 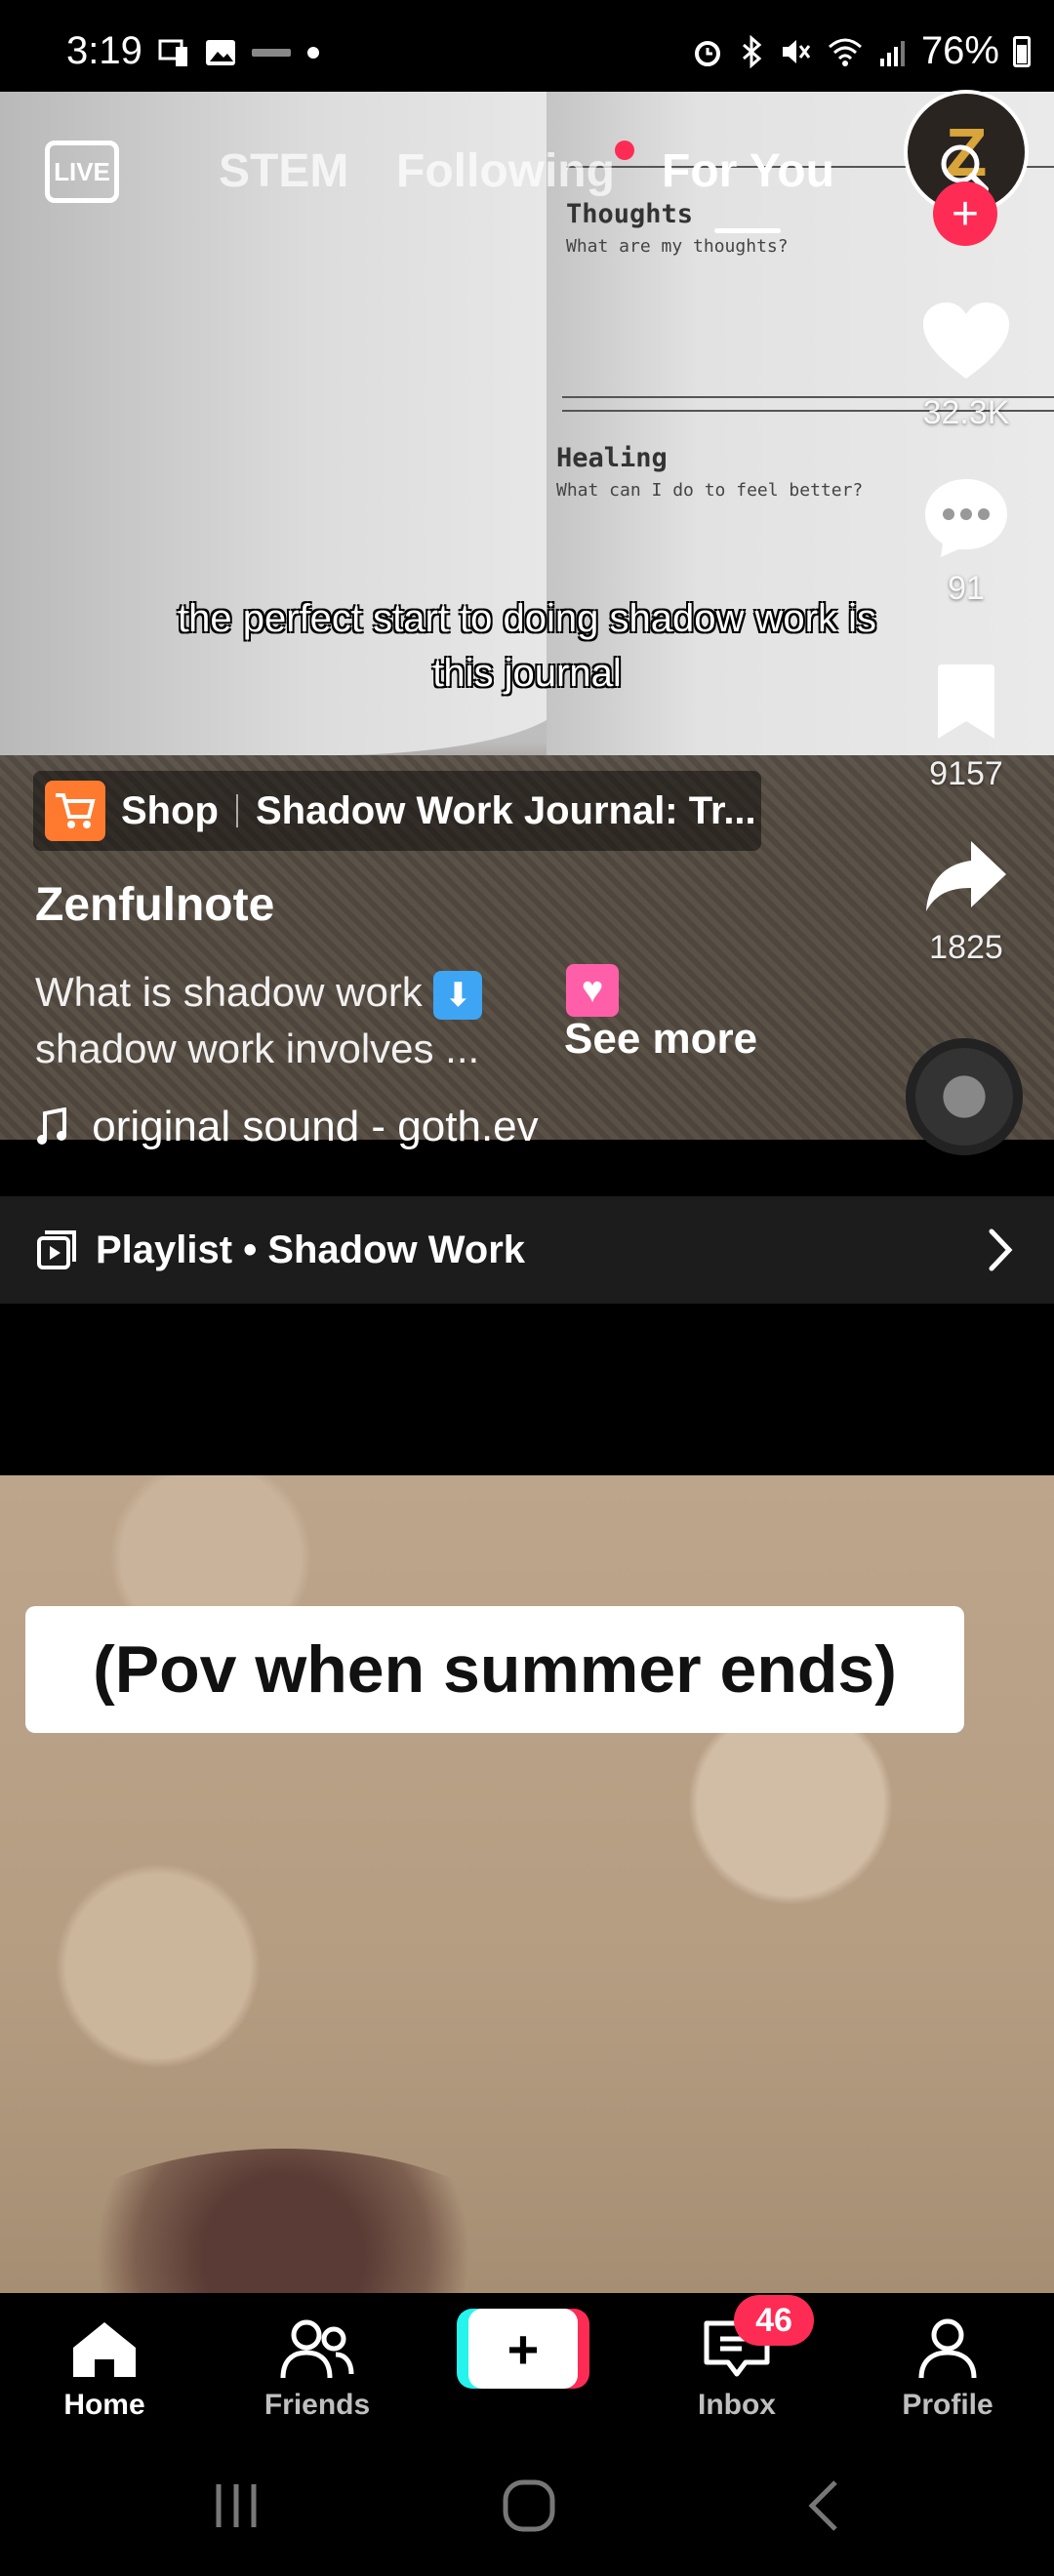 I want to click on heart-icon, so click(x=967, y=341).